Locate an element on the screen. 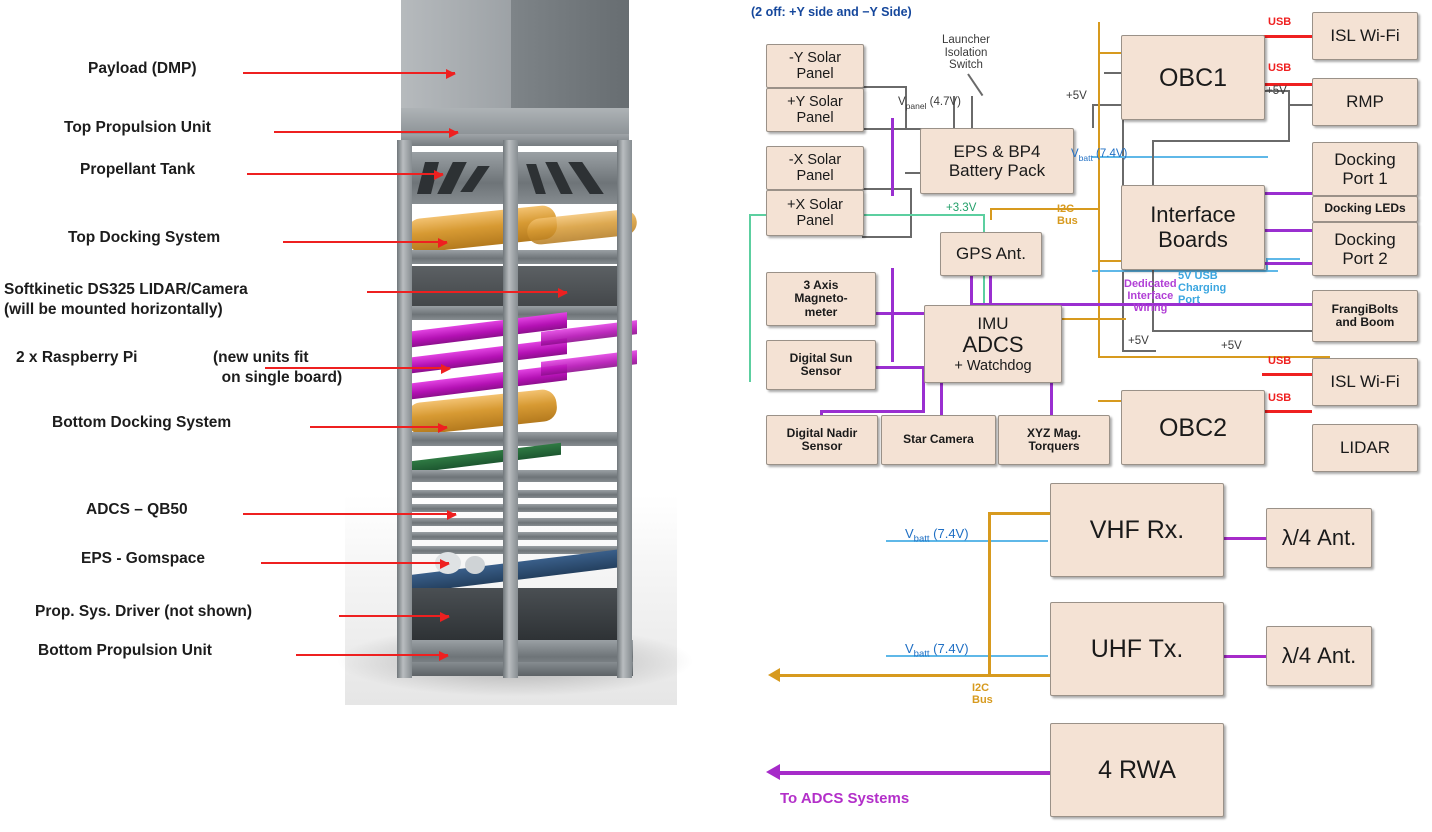 This screenshot has height=832, width=1432. wire-solar-mx is located at coordinates (887, 189).